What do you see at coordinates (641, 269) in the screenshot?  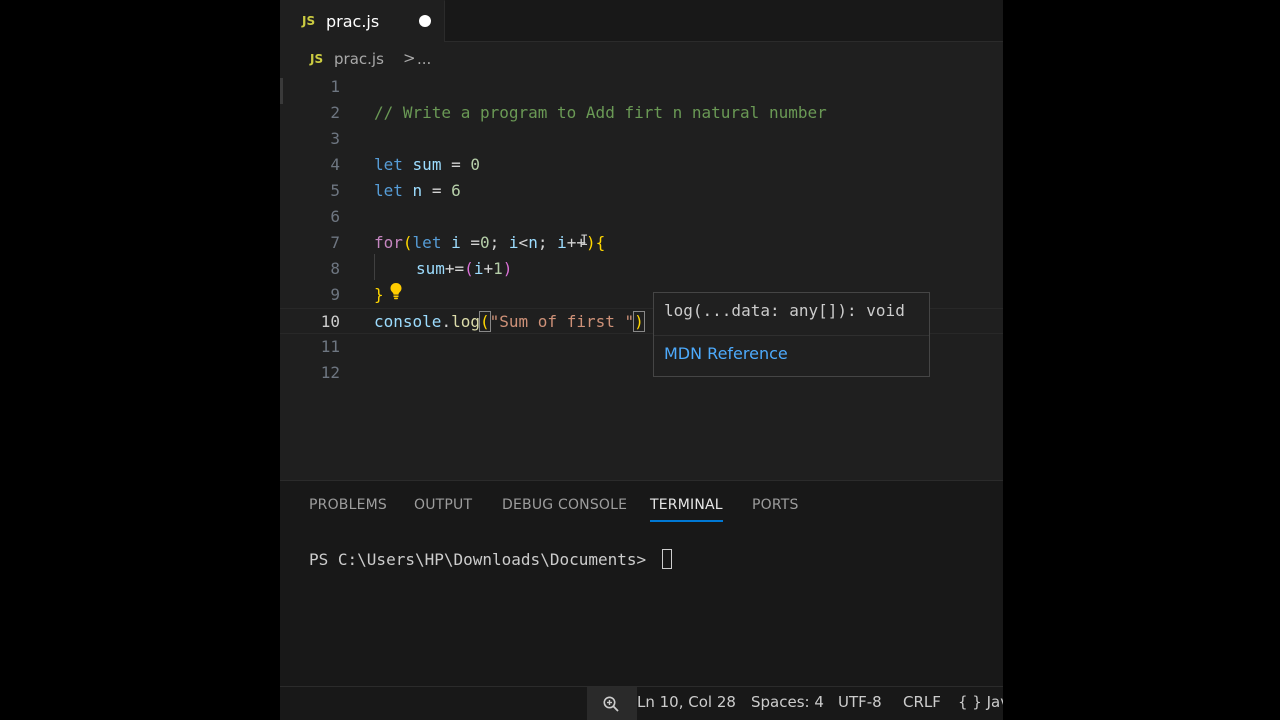 I see `code-line: 8 sum+=(i+1)` at bounding box center [641, 269].